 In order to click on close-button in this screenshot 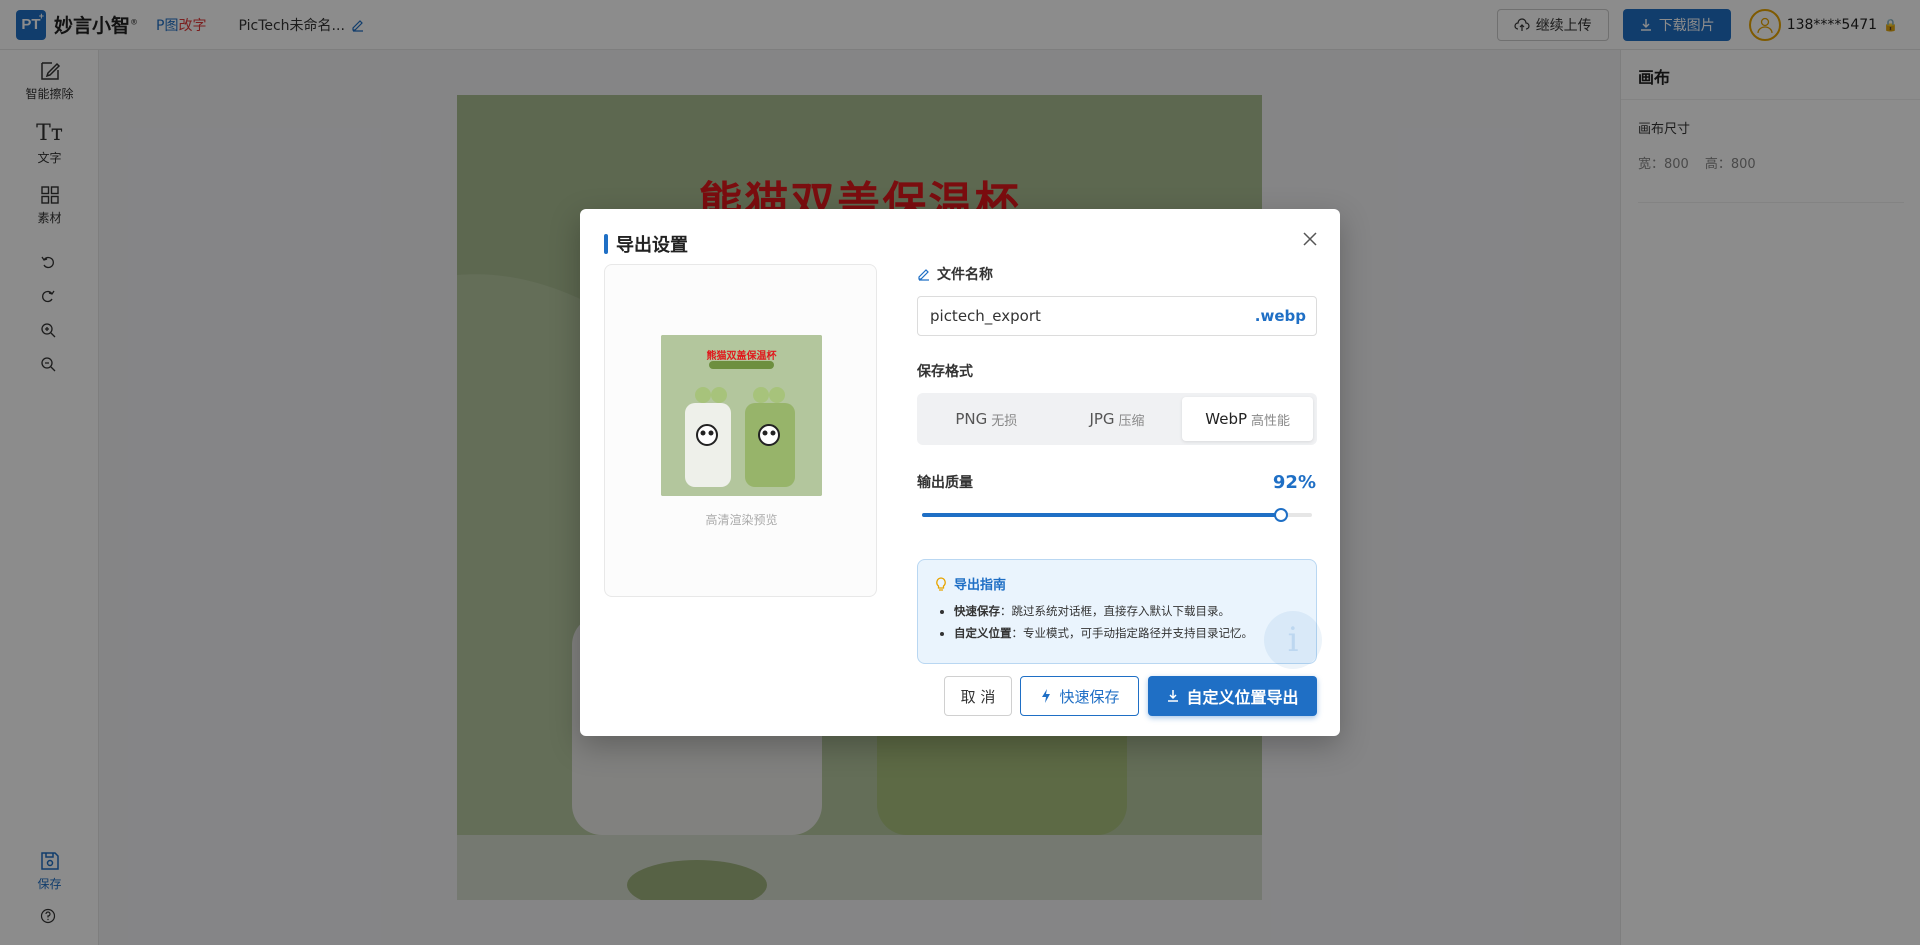, I will do `click(1310, 239)`.